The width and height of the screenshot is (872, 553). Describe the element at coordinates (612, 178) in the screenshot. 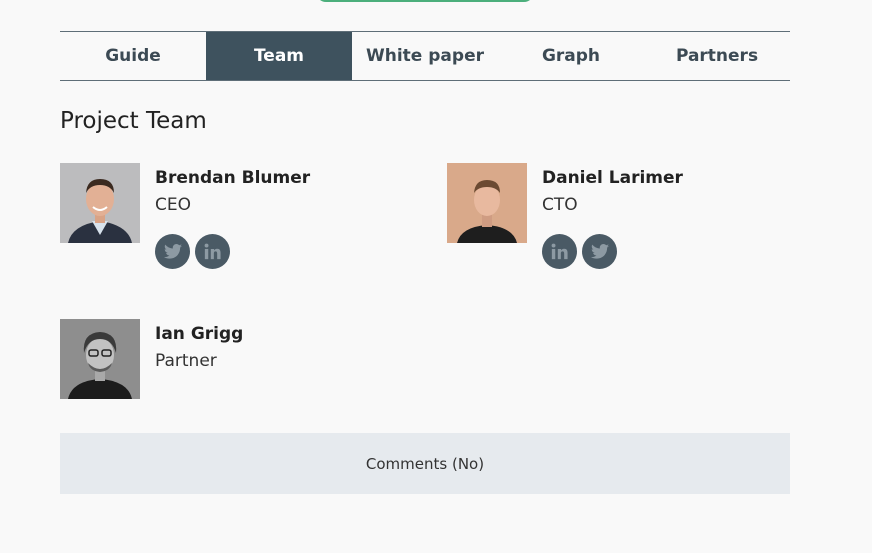

I see `member-name: Daniel Larimer` at that location.